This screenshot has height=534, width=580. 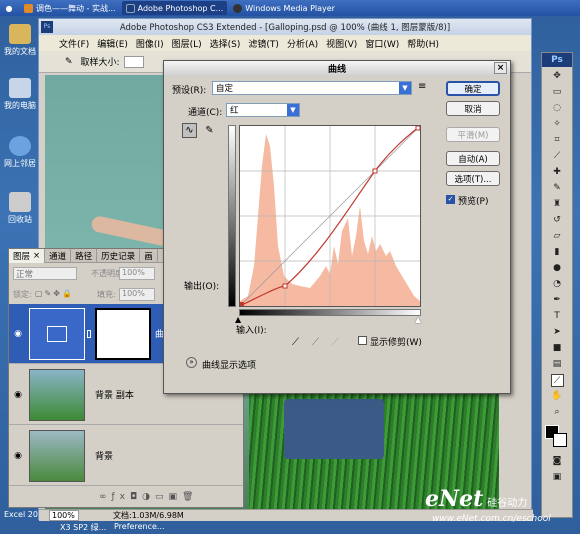 What do you see at coordinates (557, 220) in the screenshot?
I see `history-brush-icon: ↺` at bounding box center [557, 220].